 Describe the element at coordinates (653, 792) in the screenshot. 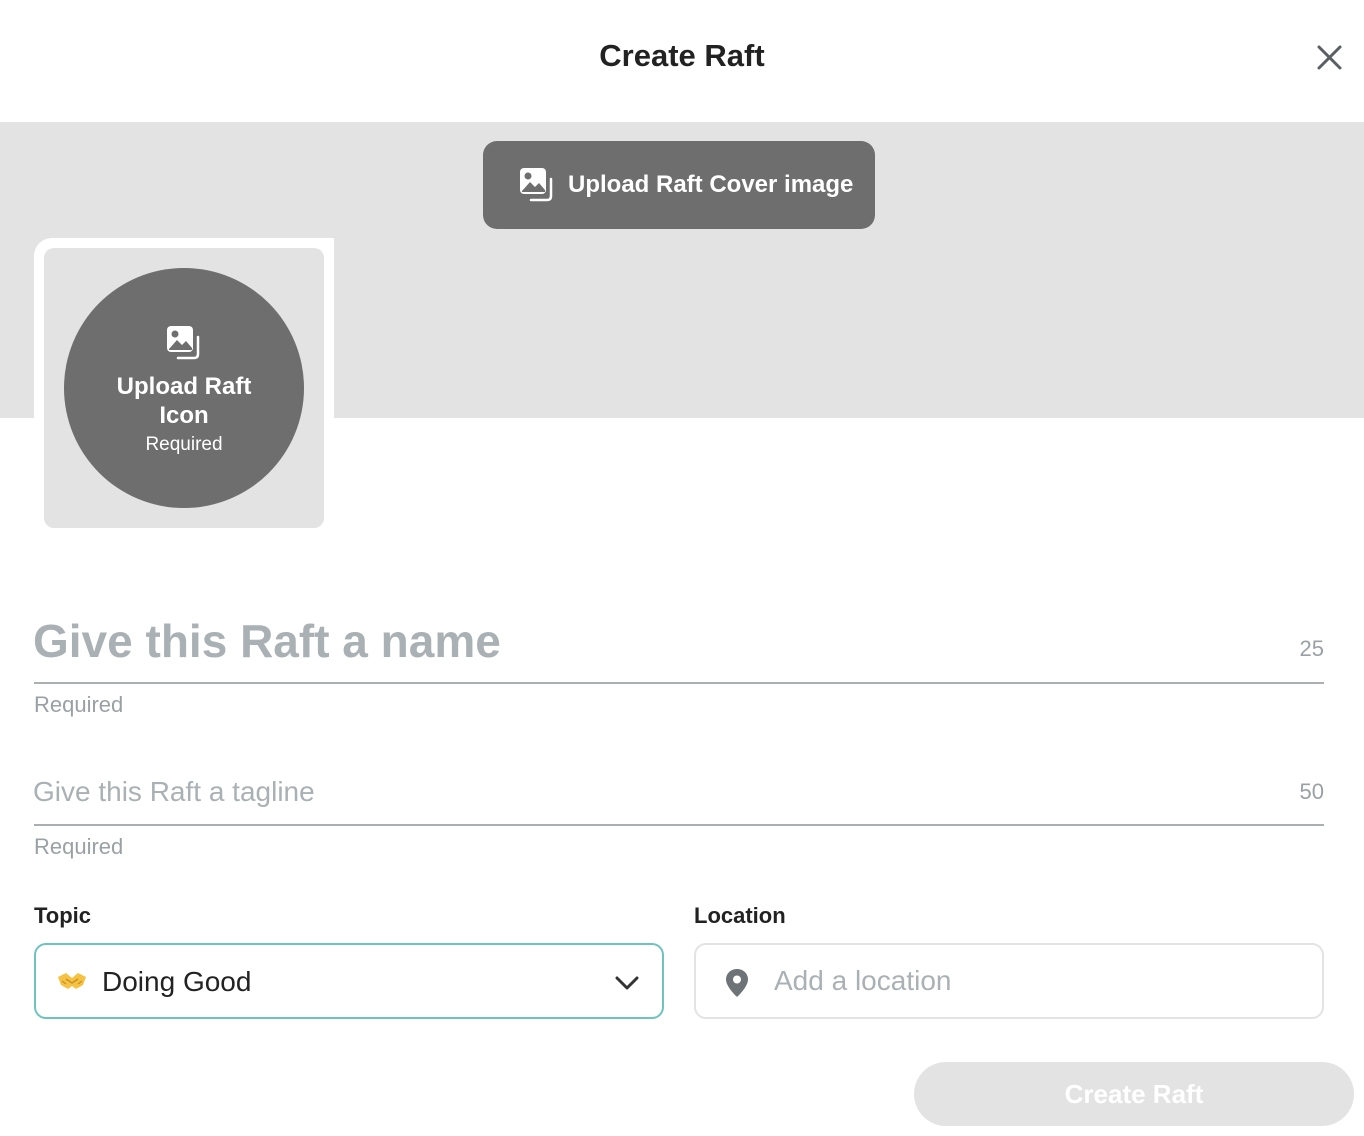

I see `raft-tagline-input` at that location.